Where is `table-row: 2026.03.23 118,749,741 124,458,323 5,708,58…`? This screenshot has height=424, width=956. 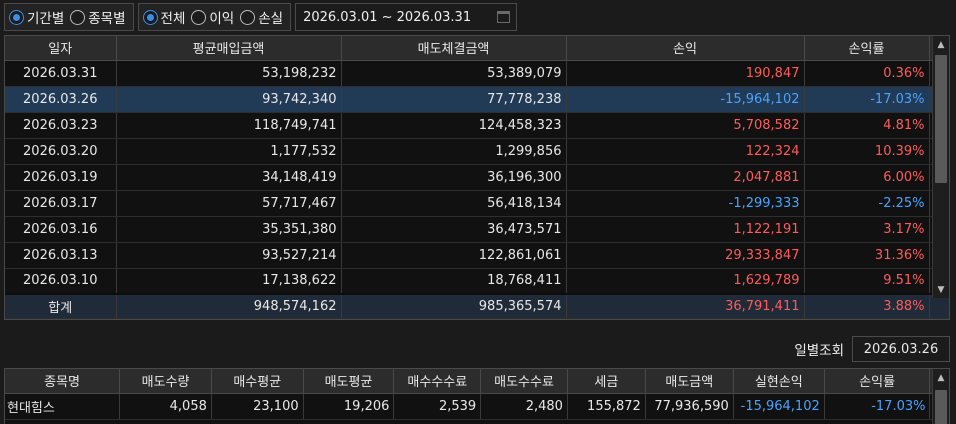
table-row: 2026.03.23 118,749,741 124,458,323 5,708,58… is located at coordinates (477, 125).